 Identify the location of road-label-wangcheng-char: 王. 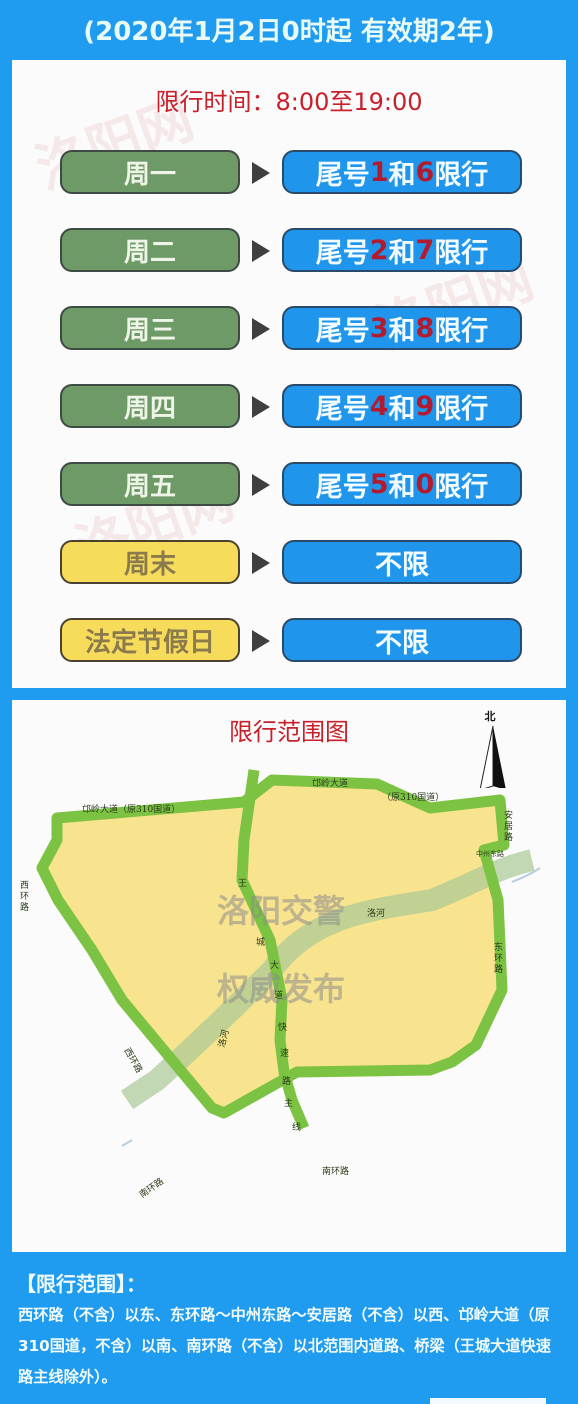
(242, 883).